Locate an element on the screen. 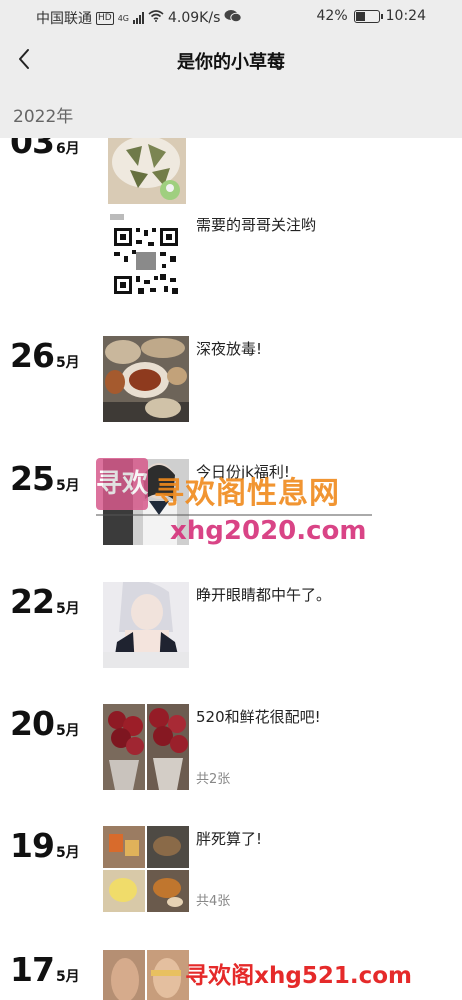 The image size is (462, 1000). post-caption: 睁开眼睛都中午了。 is located at coordinates (264, 595).